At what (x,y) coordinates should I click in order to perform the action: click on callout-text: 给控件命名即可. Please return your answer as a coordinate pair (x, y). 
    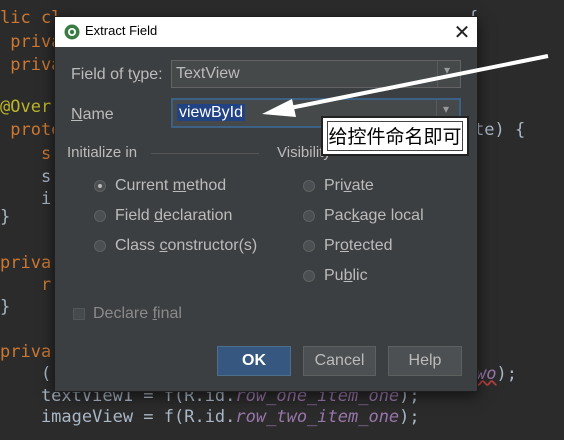
    Looking at the image, I should click on (395, 136).